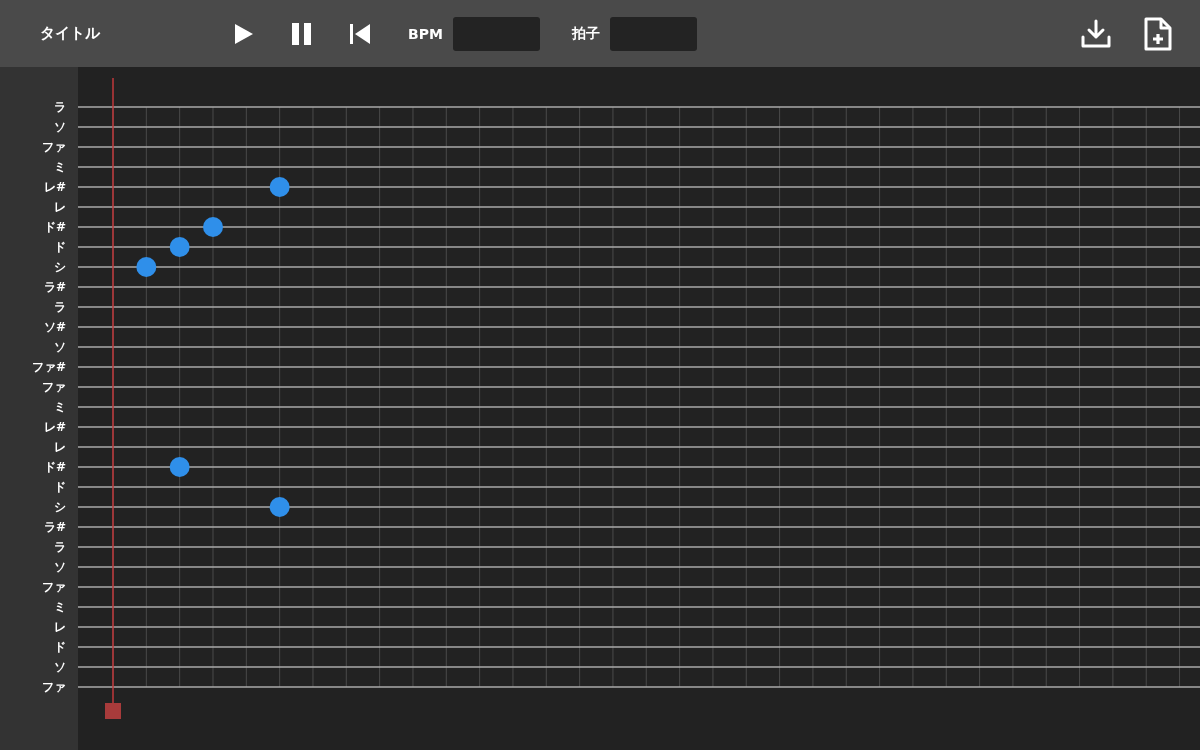 The image size is (1200, 750). Describe the element at coordinates (585, 33) in the screenshot. I see `meter-label: 拍子` at that location.